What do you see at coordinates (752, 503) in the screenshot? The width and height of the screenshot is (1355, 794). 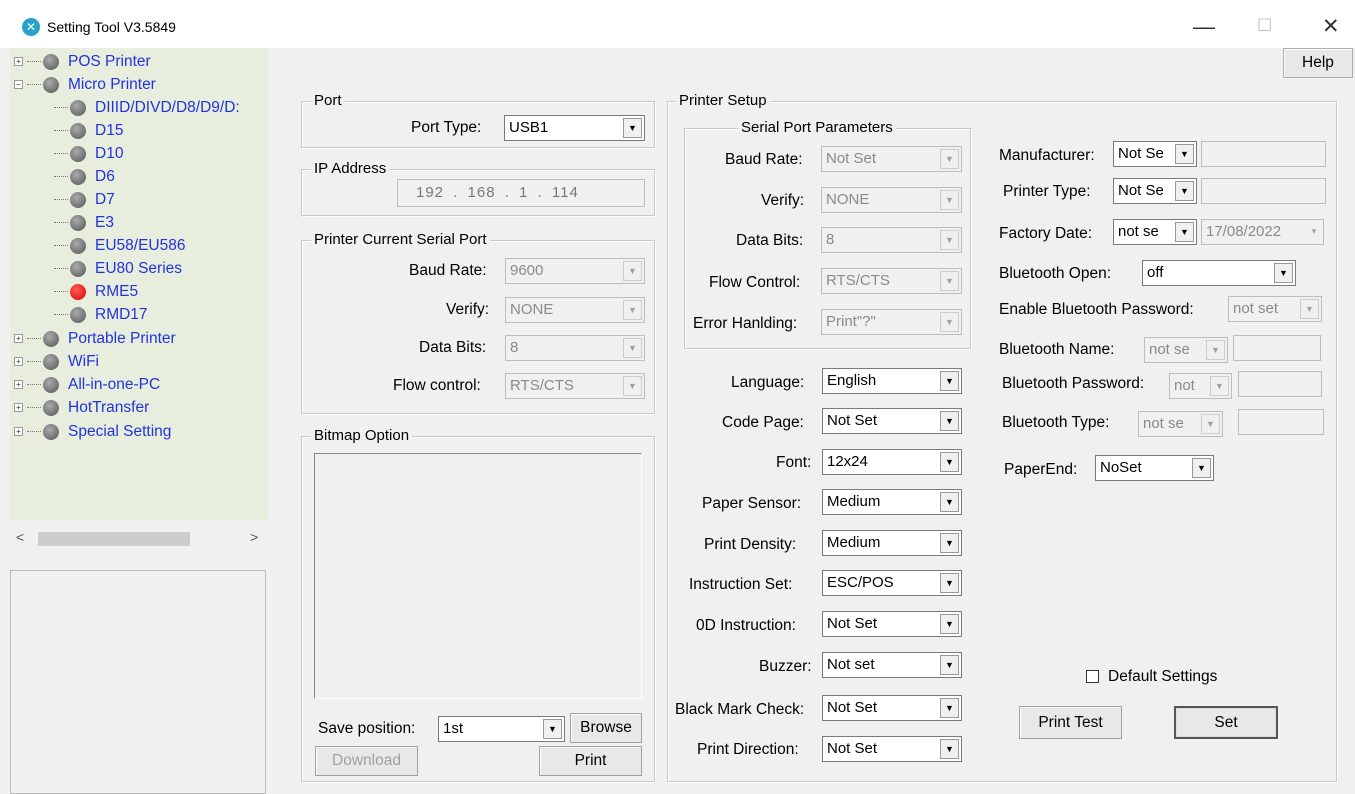 I see `paper-sensor-label: Paper Sensor:` at bounding box center [752, 503].